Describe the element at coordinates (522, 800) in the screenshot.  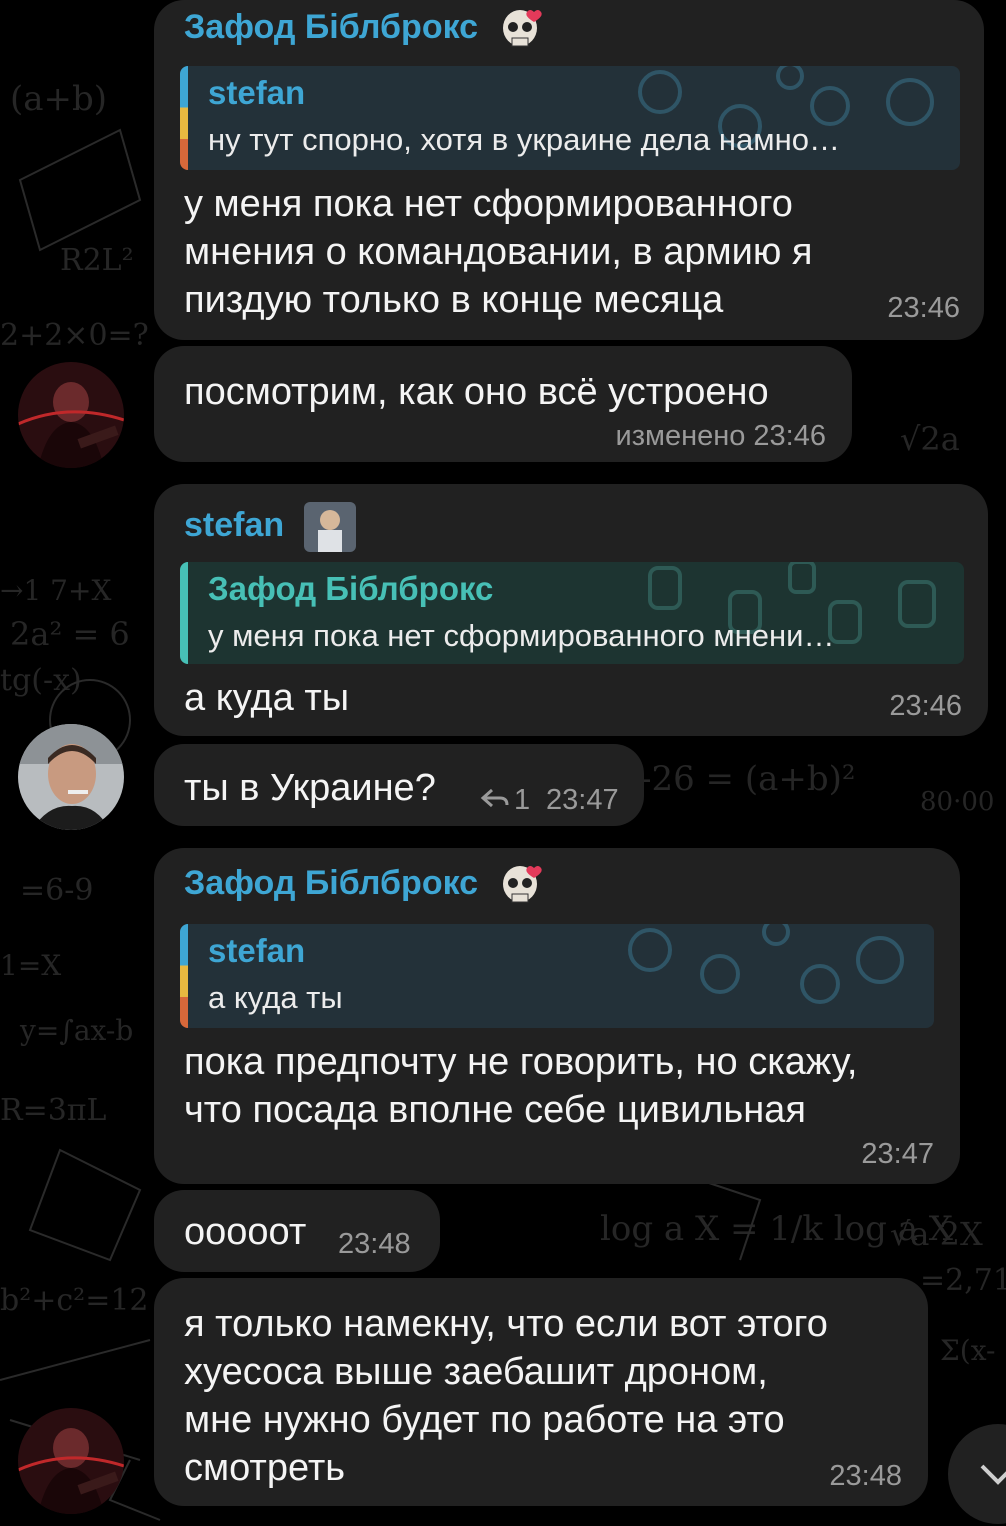
I see `reply-count: 1` at that location.